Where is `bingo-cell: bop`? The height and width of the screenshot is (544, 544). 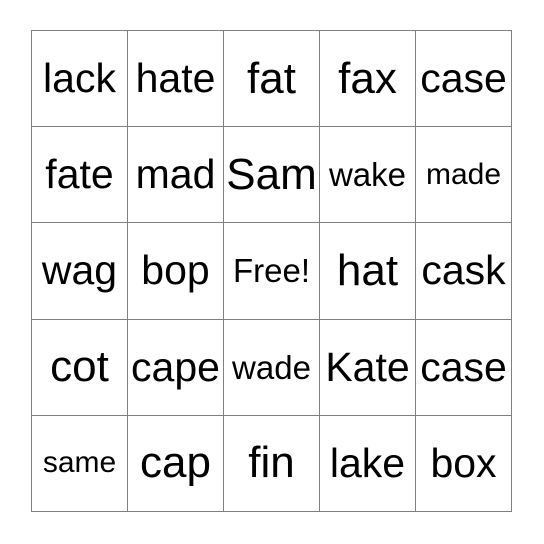
bingo-cell: bop is located at coordinates (176, 271).